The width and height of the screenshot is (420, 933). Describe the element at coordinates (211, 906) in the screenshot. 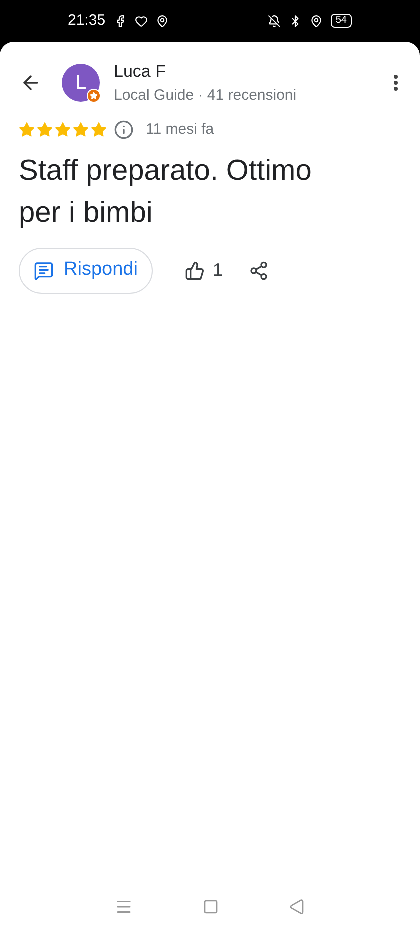

I see `home-icon` at that location.